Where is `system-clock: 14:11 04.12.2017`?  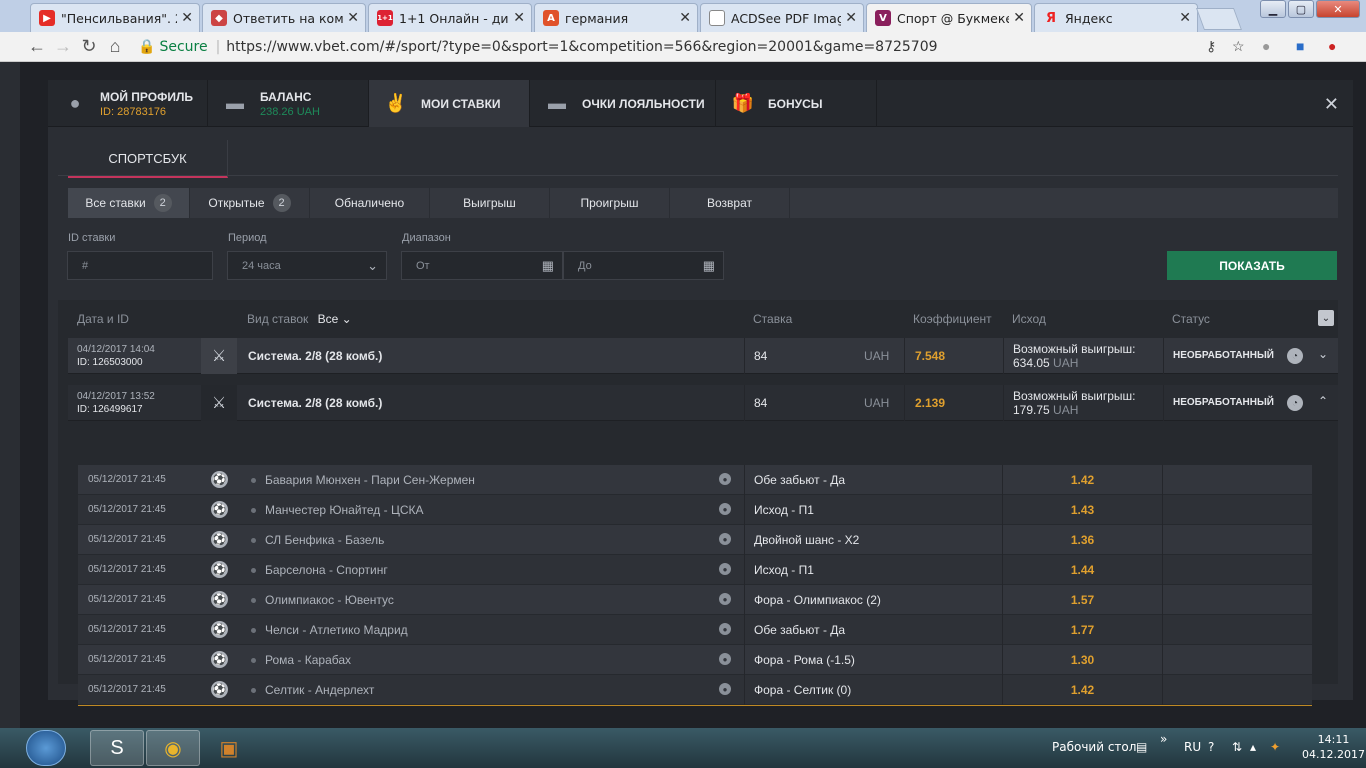 system-clock: 14:11 04.12.2017 is located at coordinates (1333, 747).